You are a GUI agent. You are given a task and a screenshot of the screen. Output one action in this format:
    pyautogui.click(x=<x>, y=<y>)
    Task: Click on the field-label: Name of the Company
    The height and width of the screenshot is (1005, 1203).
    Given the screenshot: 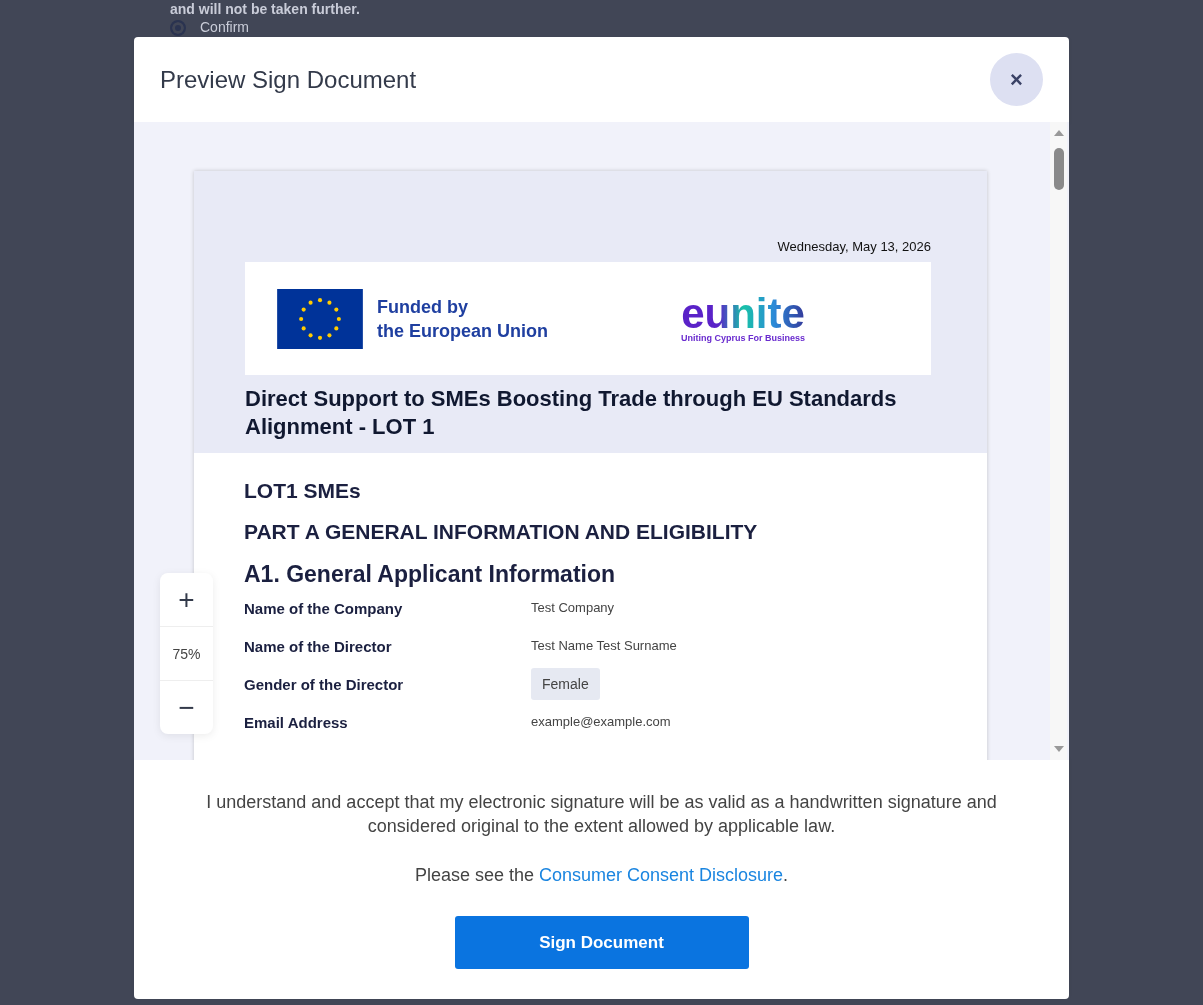 What is the action you would take?
    pyautogui.click(x=324, y=608)
    